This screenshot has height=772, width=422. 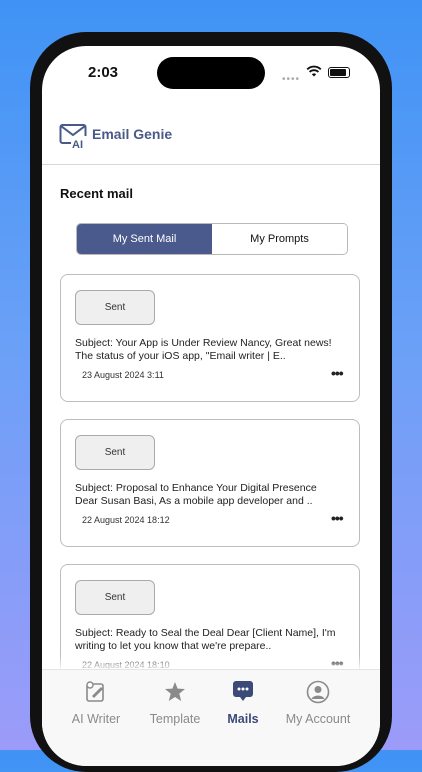 I want to click on mail-date: 23 August 2024 3:11, so click(x=123, y=375).